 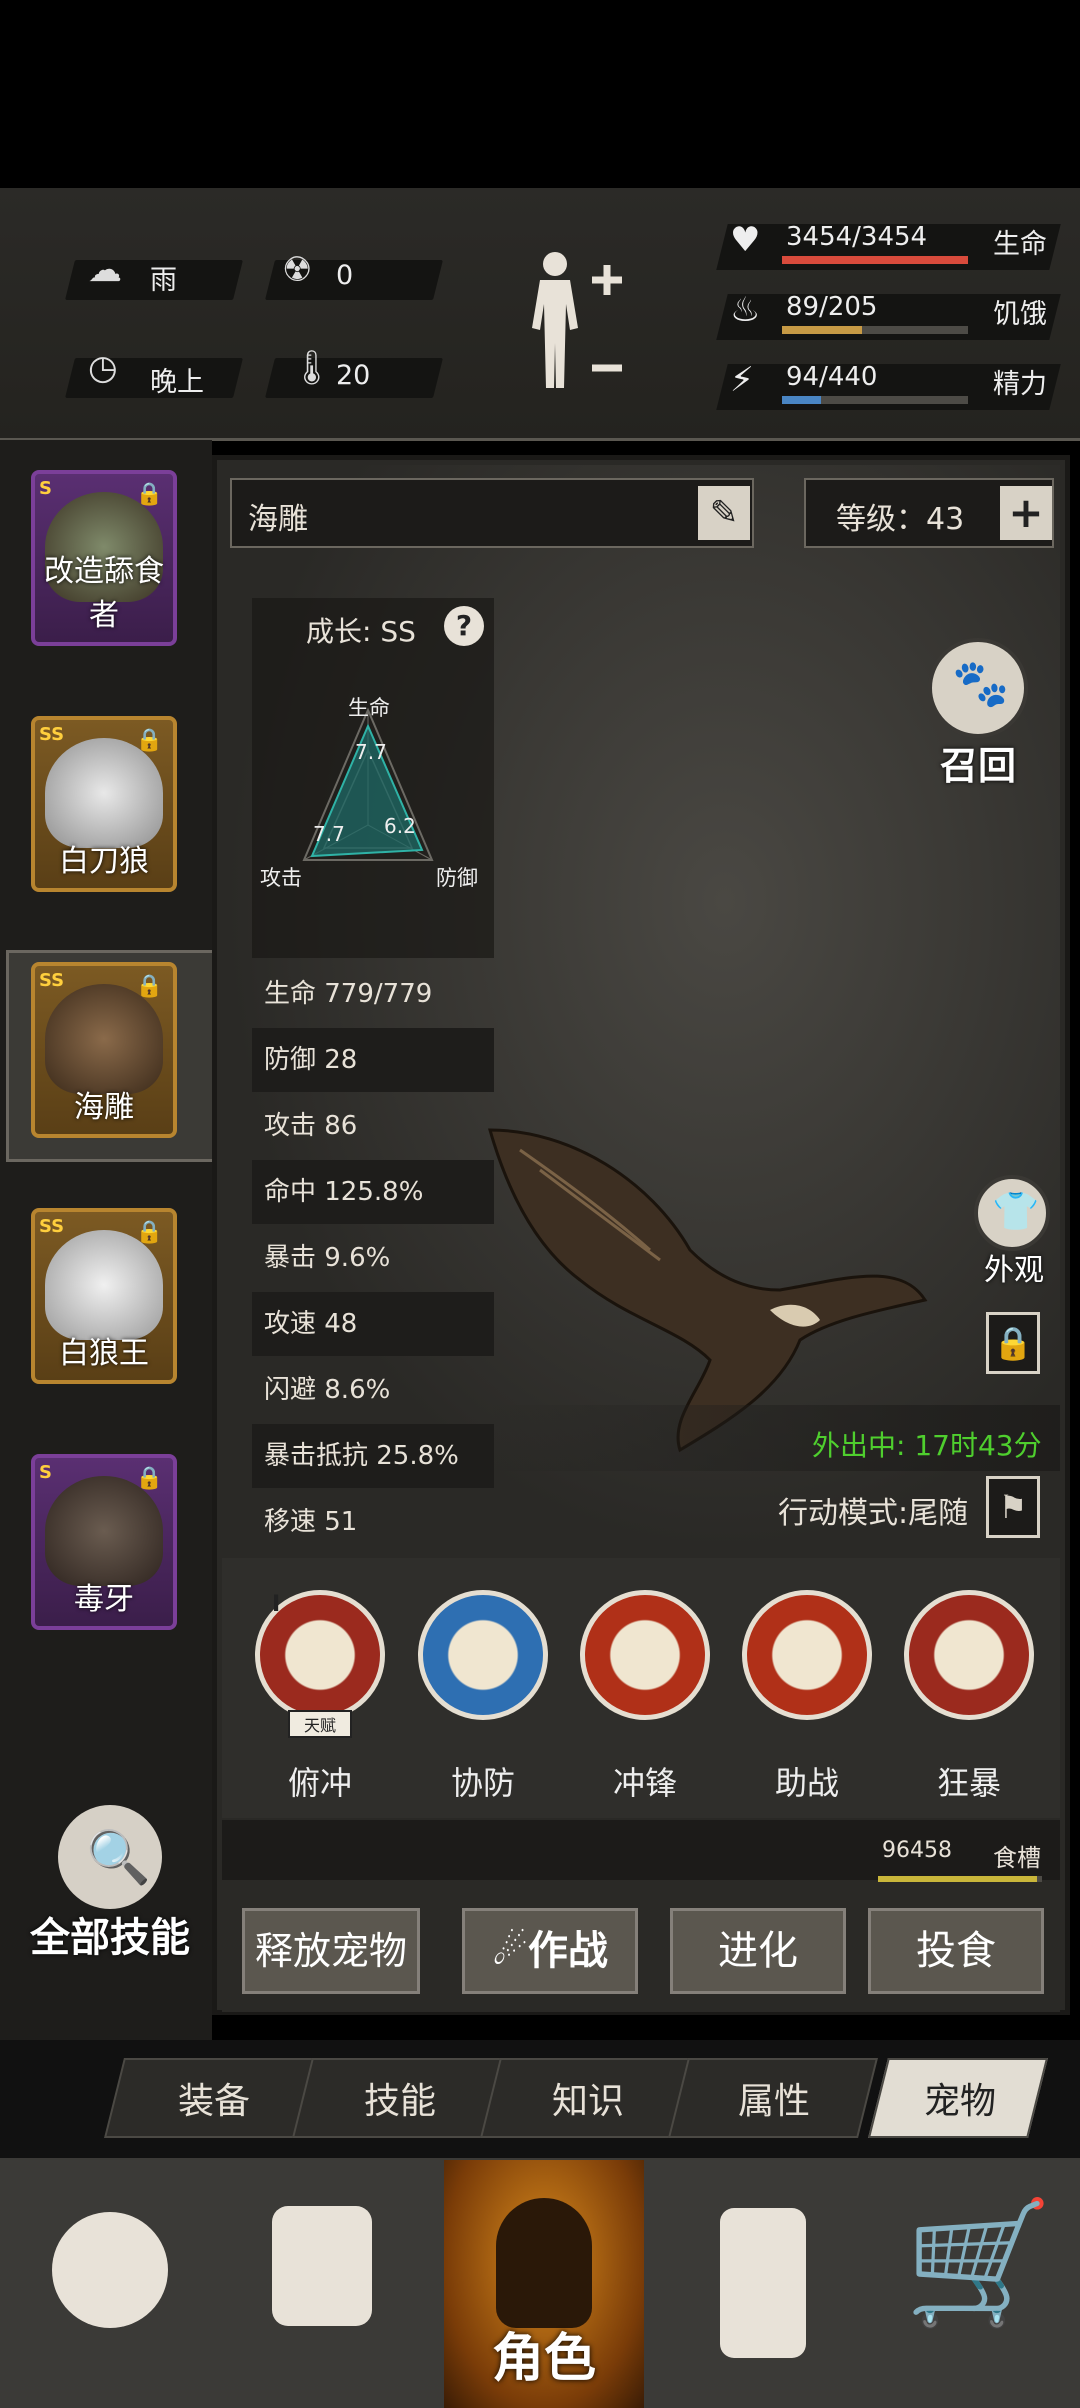 What do you see at coordinates (645, 1655) in the screenshot?
I see `skill-charge-icon` at bounding box center [645, 1655].